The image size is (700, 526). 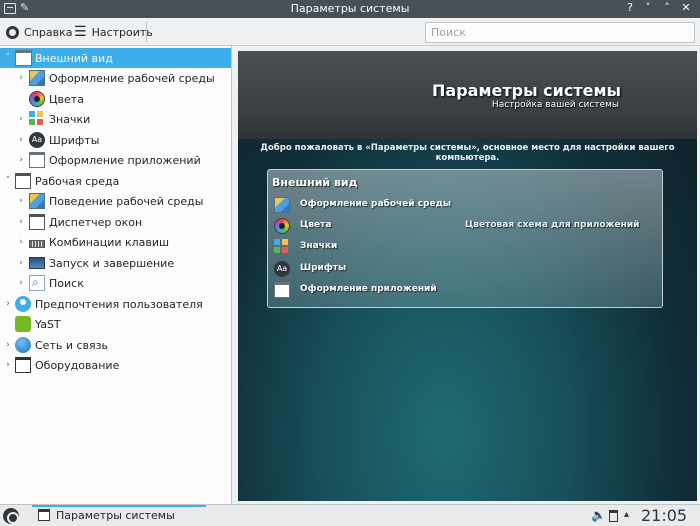 What do you see at coordinates (37, 244) in the screenshot?
I see `keyboard-icon` at bounding box center [37, 244].